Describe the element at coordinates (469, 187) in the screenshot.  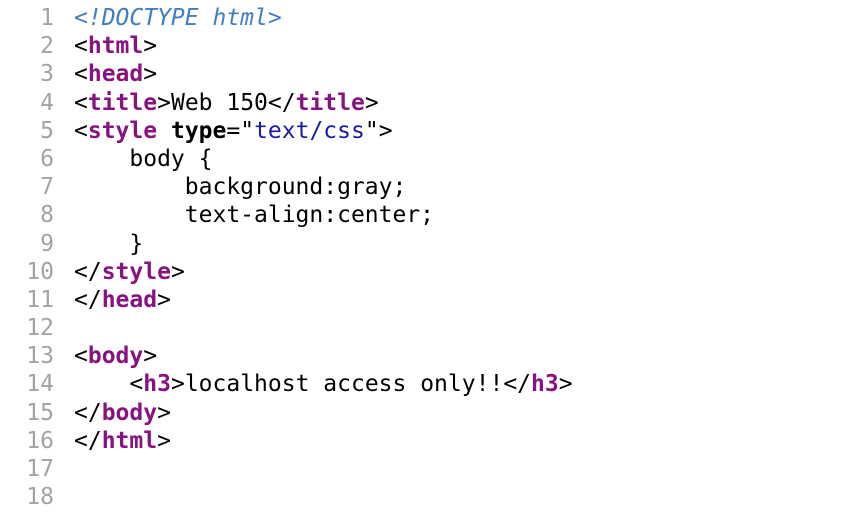
I see `line-code: background:gray;` at that location.